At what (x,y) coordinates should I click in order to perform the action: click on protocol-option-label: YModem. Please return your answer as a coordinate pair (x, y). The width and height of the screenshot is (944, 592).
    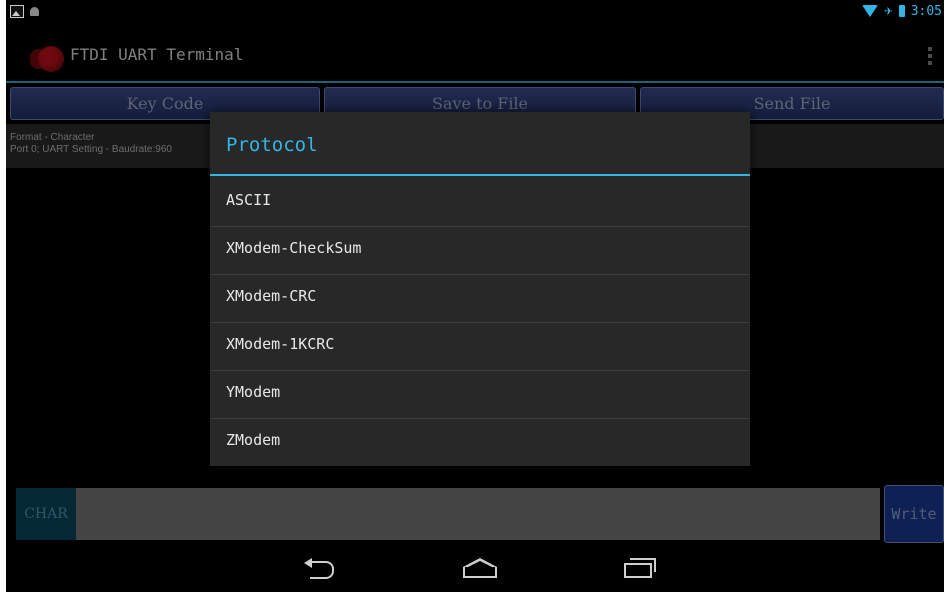
    Looking at the image, I should click on (253, 392).